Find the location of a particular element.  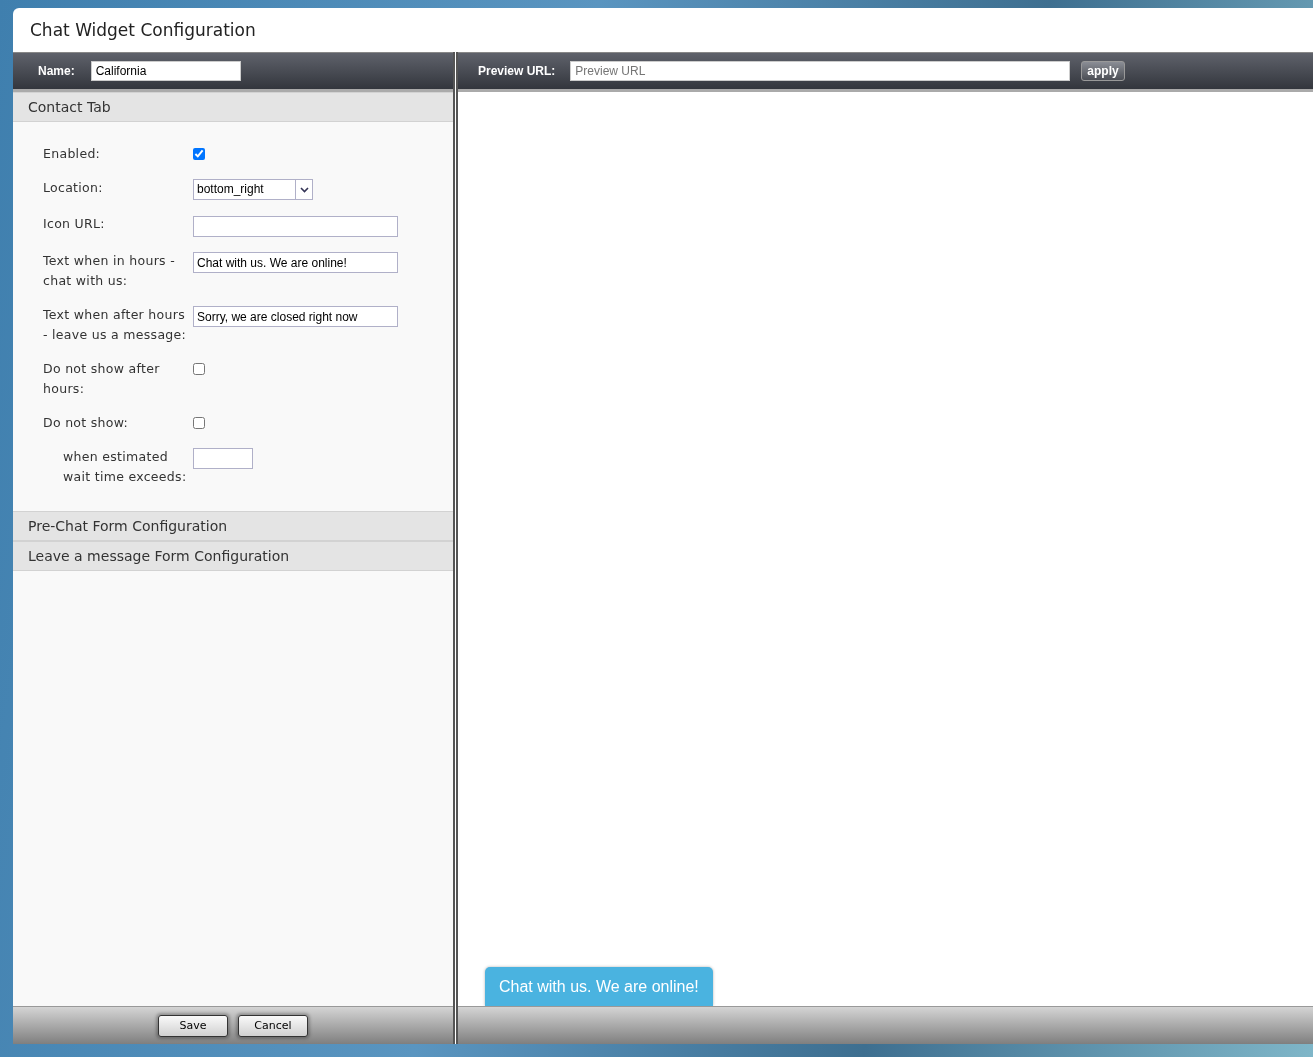

field-label: Do not show after hours: is located at coordinates (102, 378).